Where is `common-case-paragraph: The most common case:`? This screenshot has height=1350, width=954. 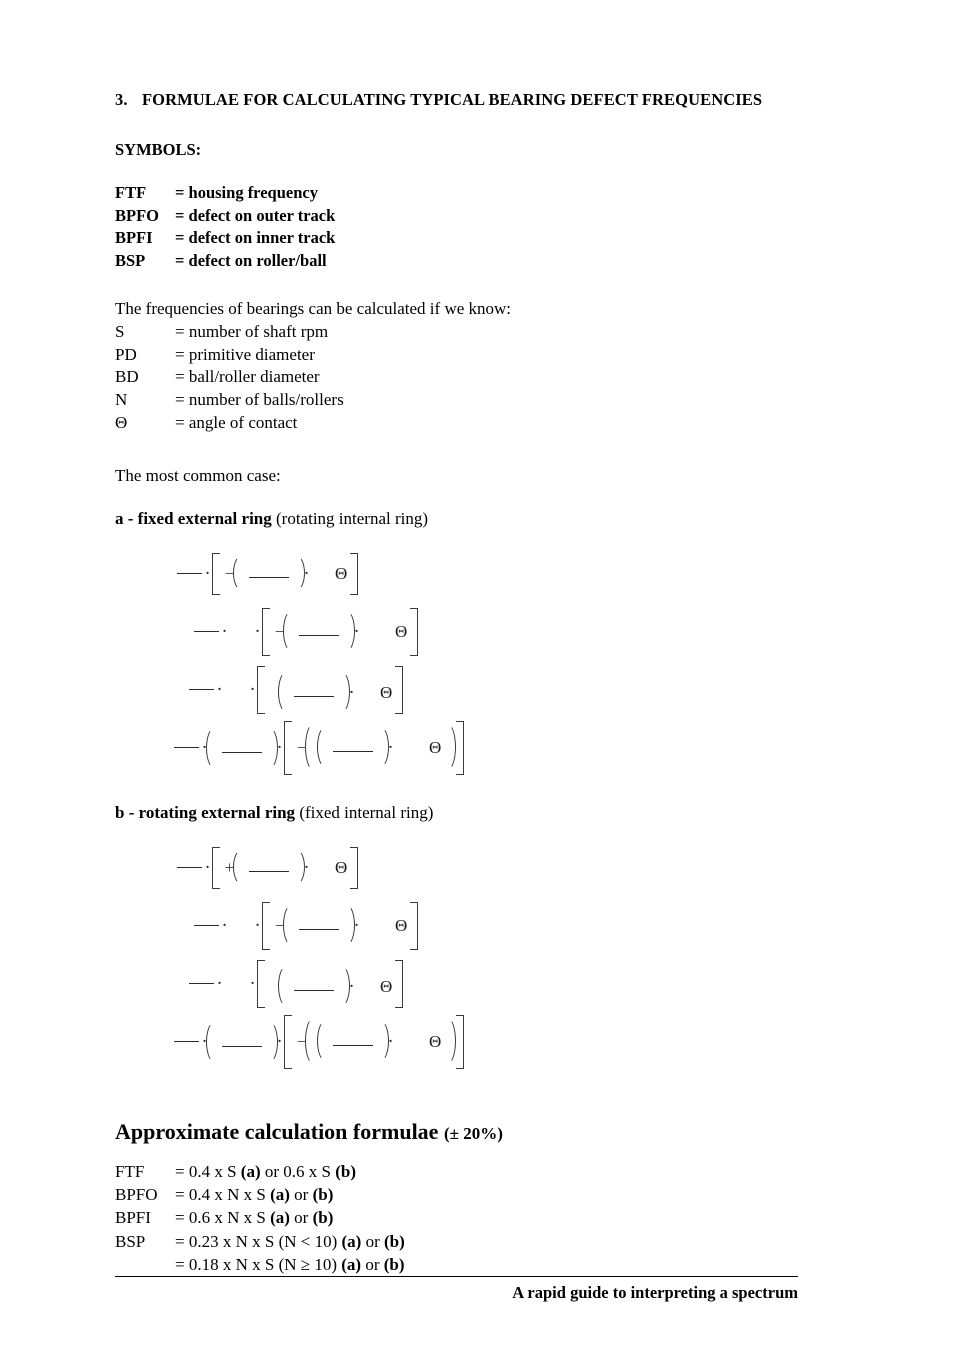
common-case-paragraph: The most common case: is located at coordinates (198, 475).